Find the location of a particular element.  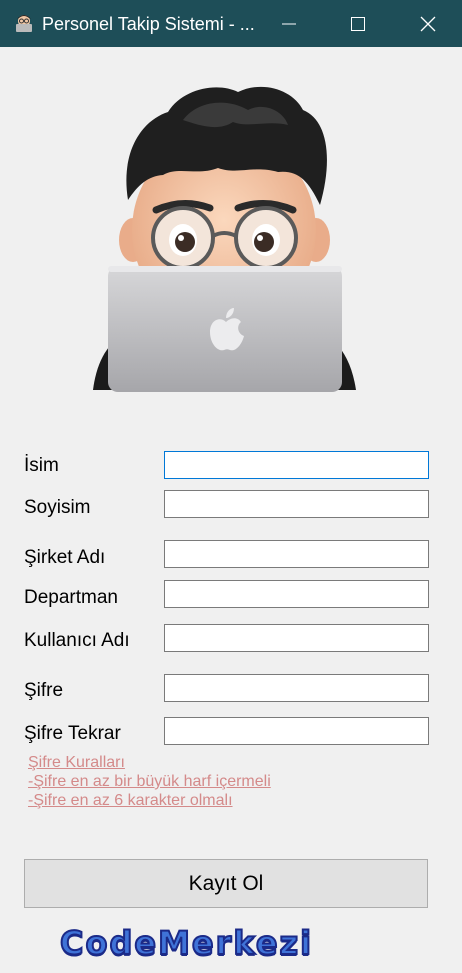

isim-input is located at coordinates (296, 465).